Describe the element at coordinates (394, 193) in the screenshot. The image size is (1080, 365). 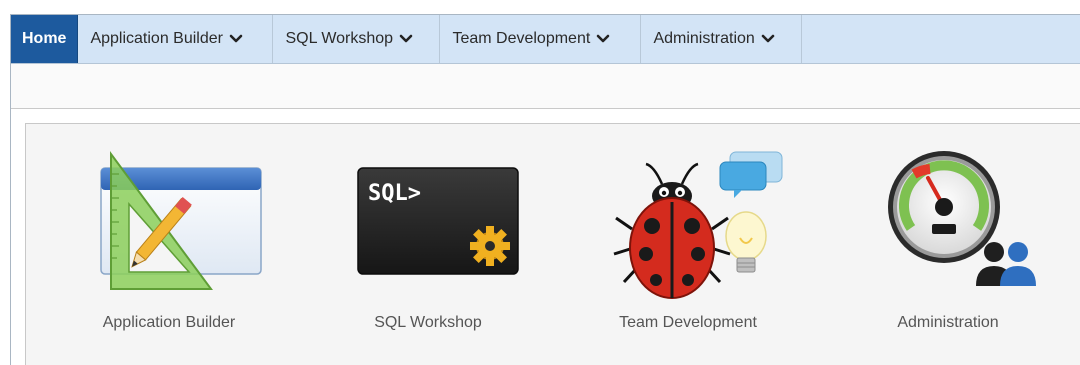
I see `sql-prompt-text: SQL>` at that location.